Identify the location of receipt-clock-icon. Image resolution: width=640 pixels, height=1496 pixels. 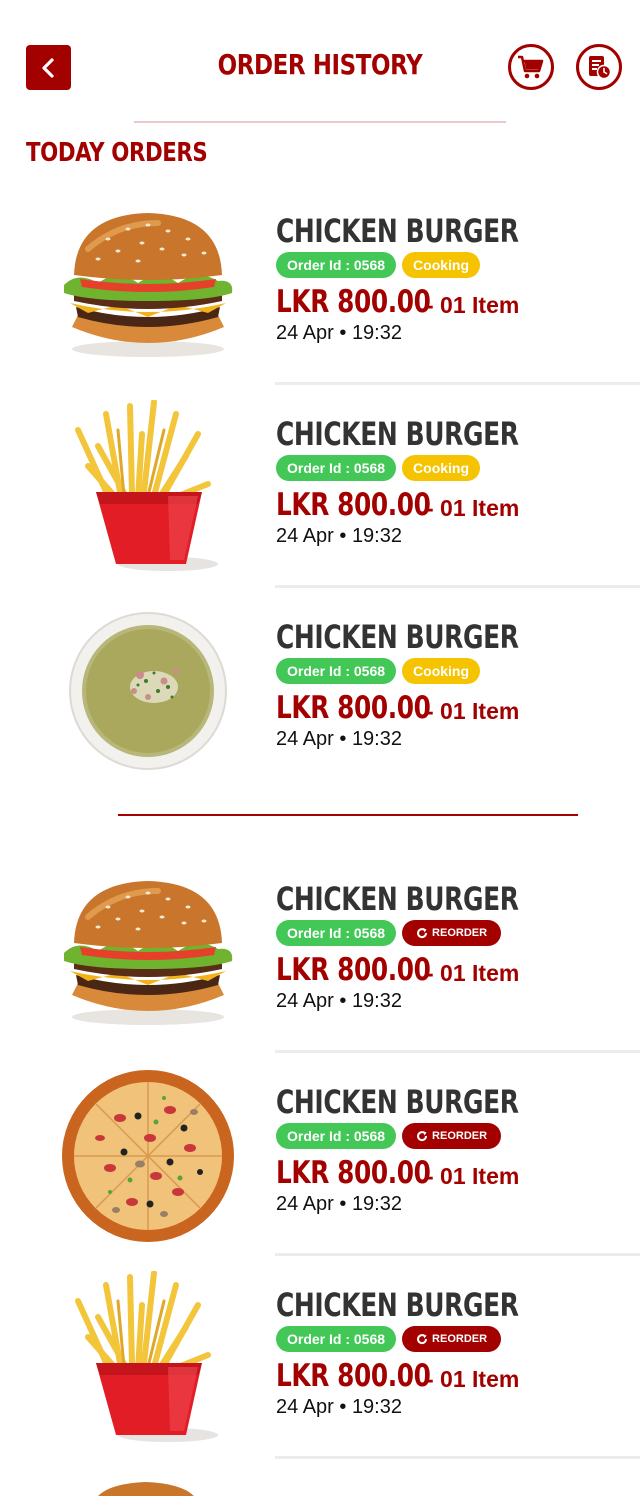
(600, 68).